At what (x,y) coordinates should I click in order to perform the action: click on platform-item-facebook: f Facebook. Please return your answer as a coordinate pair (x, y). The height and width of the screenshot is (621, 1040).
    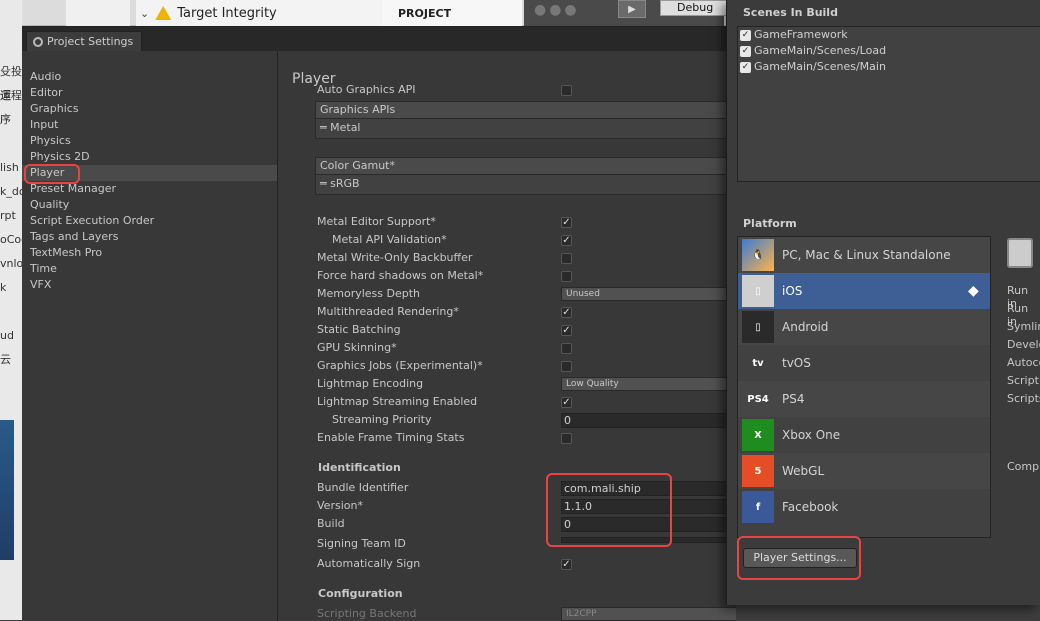
    Looking at the image, I should click on (864, 507).